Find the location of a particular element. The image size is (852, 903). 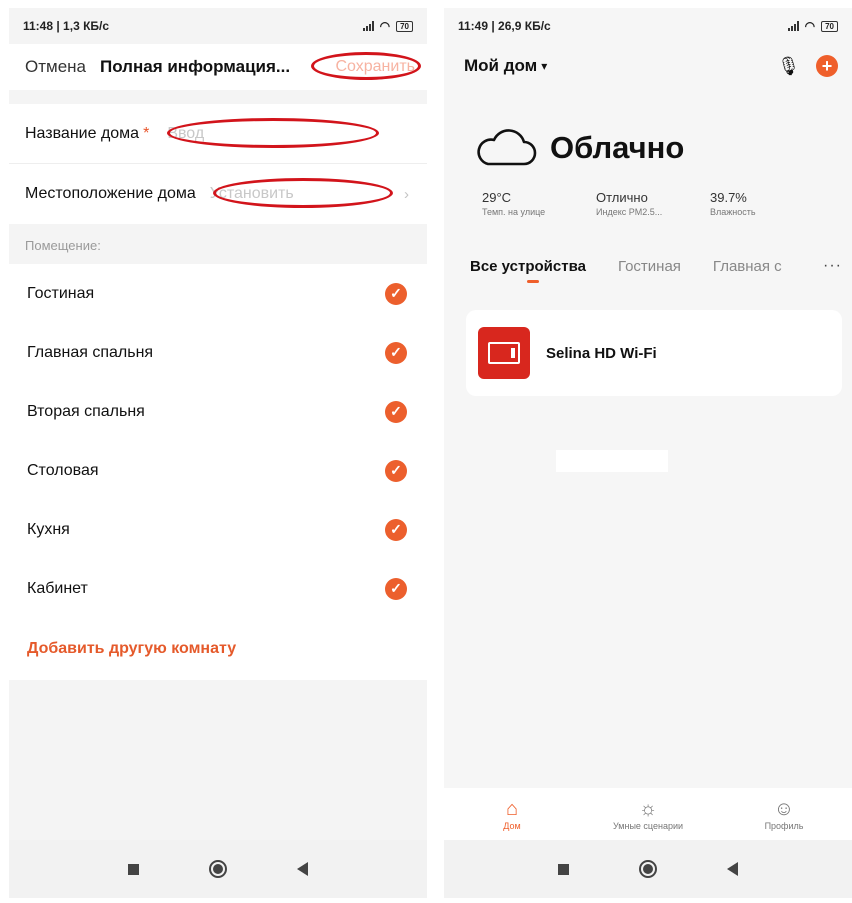

home-location-label: Местоположение дома is located at coordinates (110, 193).